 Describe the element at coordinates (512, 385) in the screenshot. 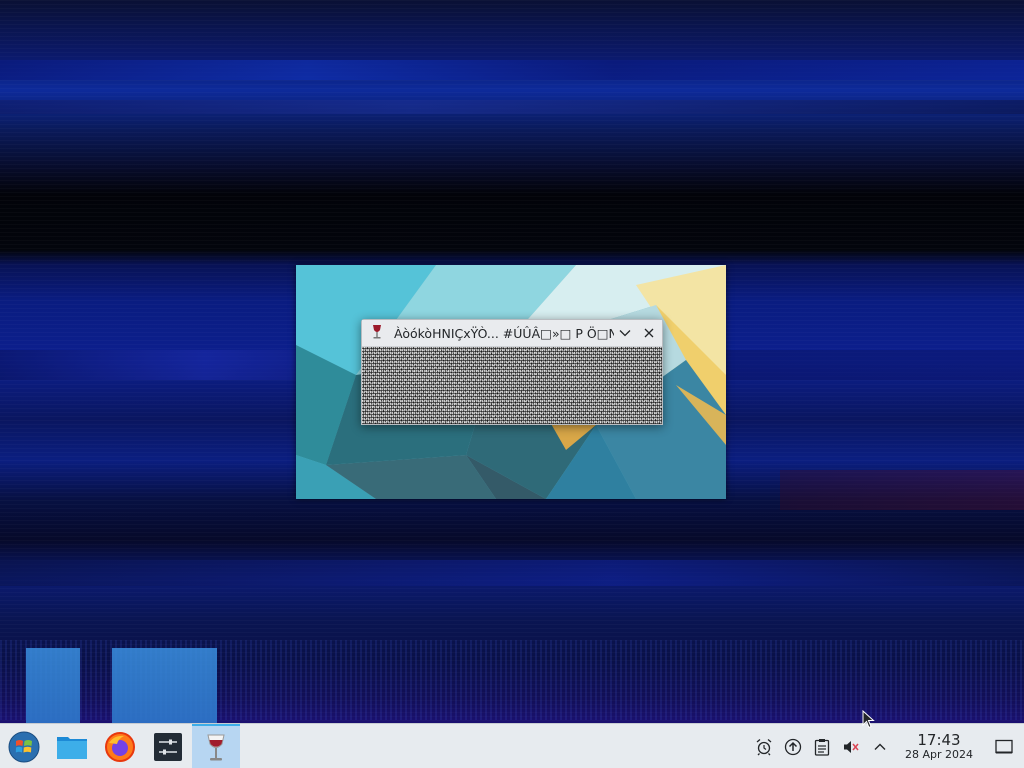

I see `dialog-content-noise` at that location.